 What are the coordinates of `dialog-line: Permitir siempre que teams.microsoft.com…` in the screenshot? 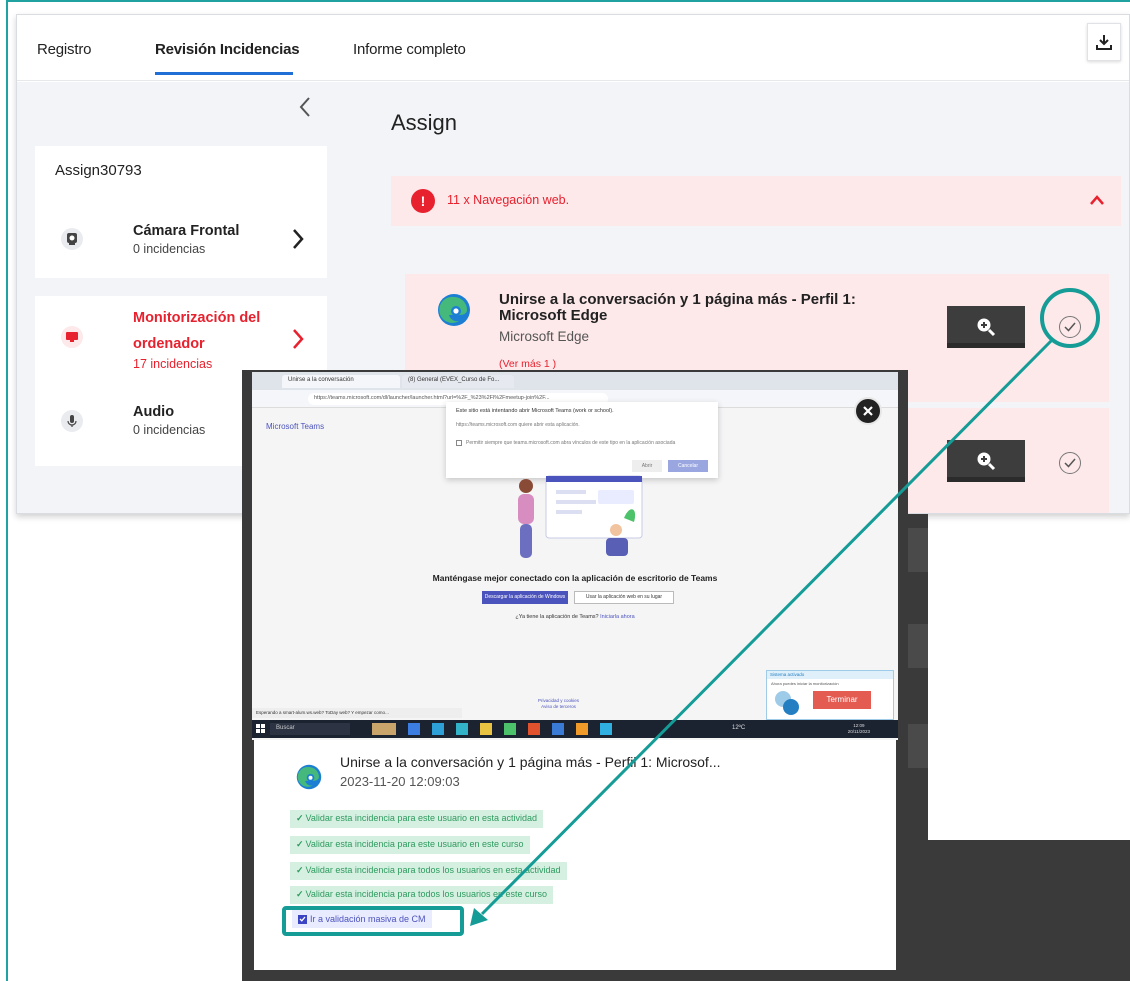 It's located at (571, 443).